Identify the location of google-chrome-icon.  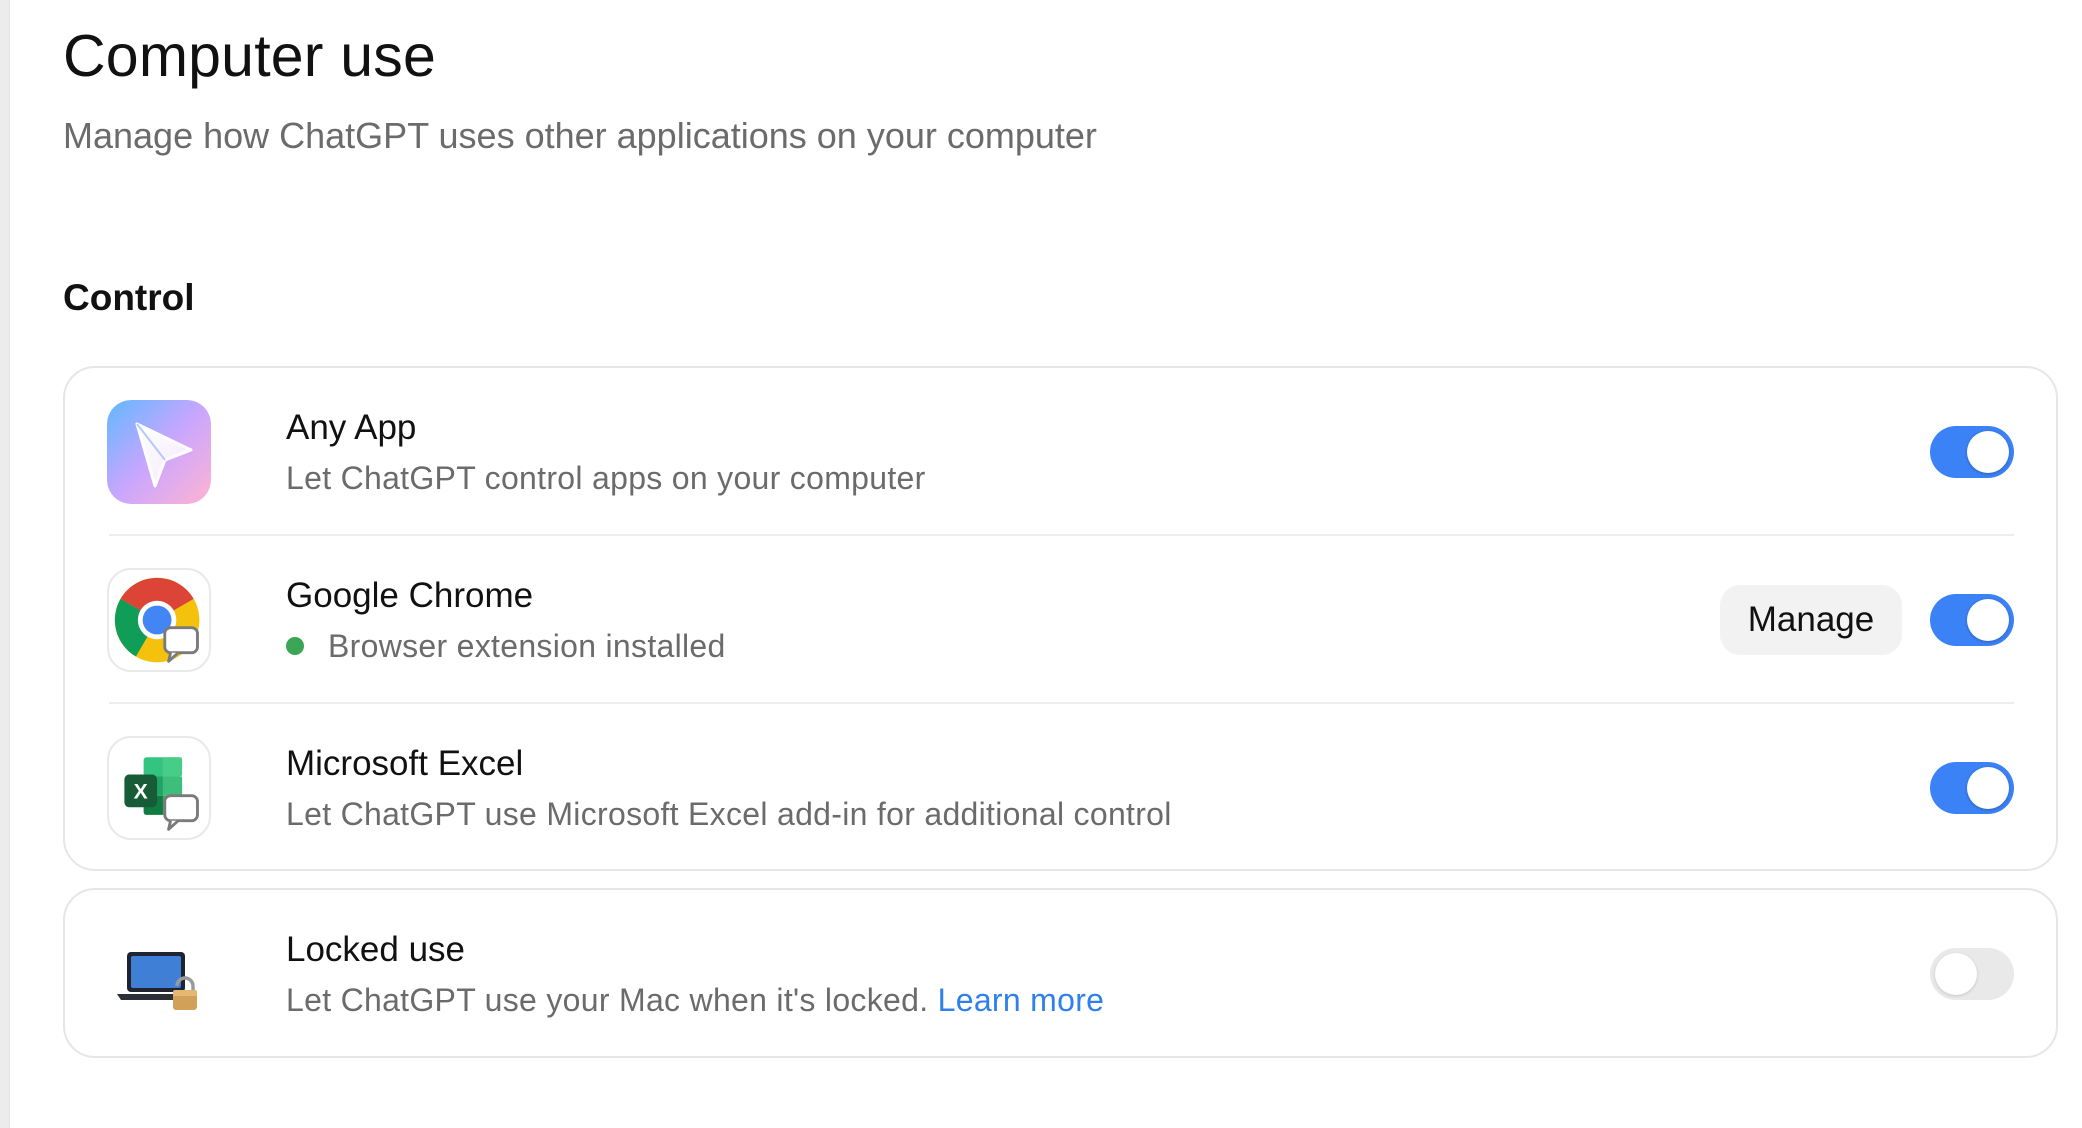
(159, 620).